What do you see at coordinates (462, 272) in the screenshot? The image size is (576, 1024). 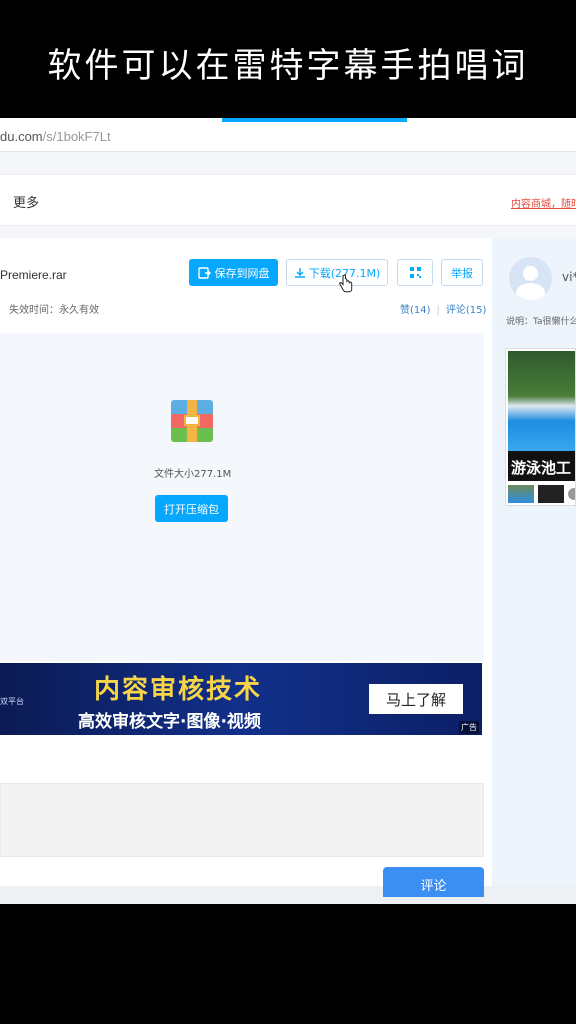 I see `report-button: 举报` at bounding box center [462, 272].